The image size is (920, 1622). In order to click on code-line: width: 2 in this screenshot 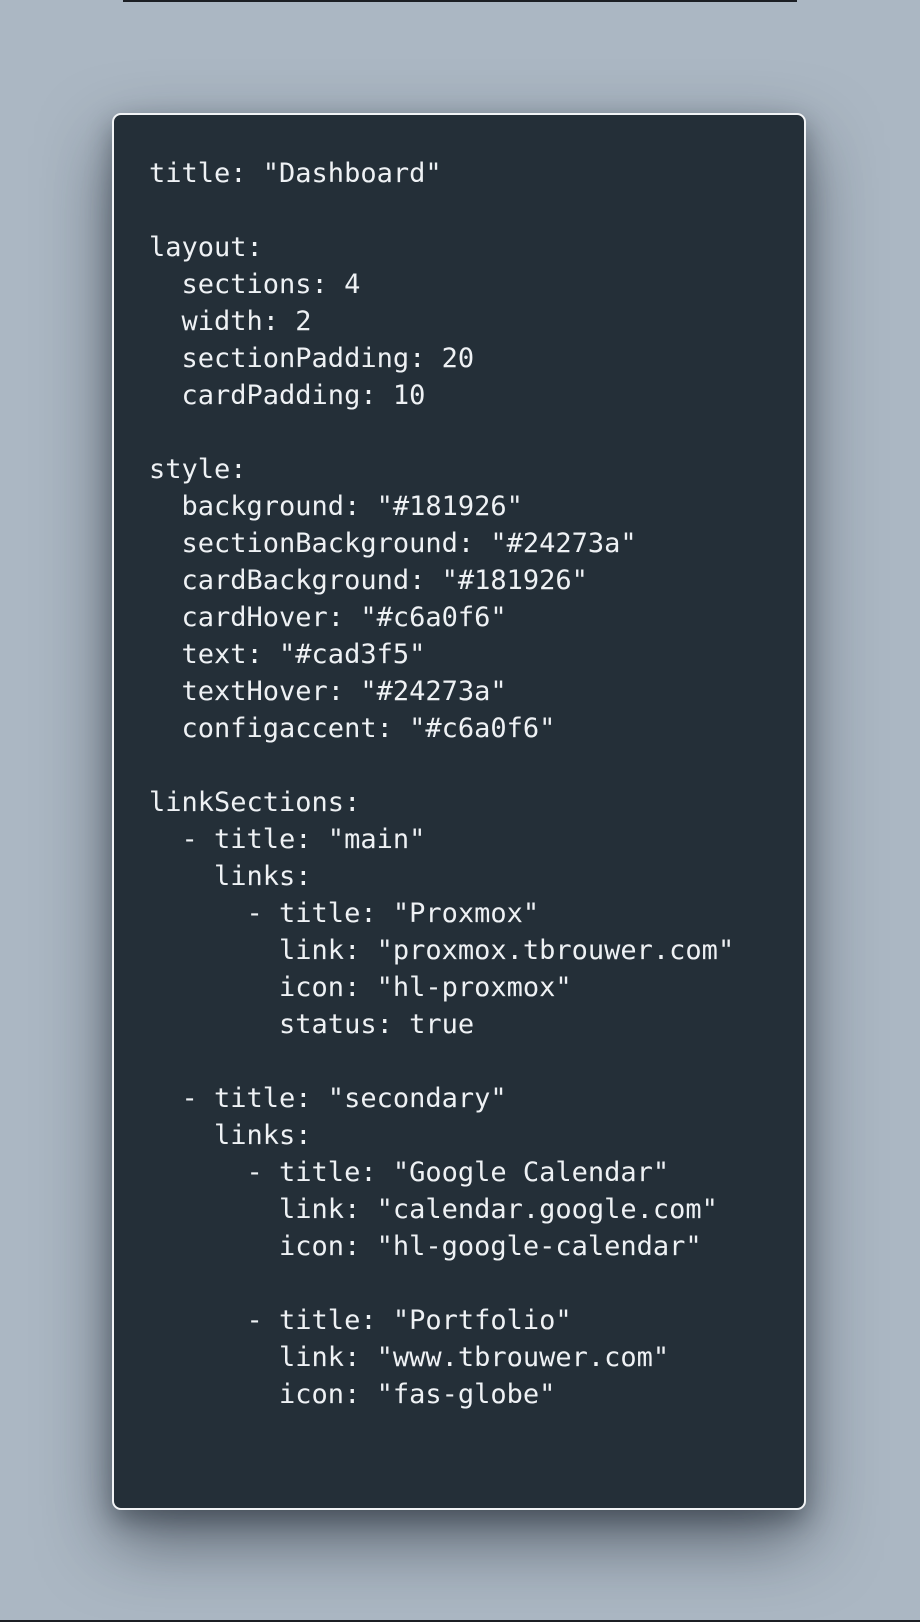, I will do `click(230, 321)`.